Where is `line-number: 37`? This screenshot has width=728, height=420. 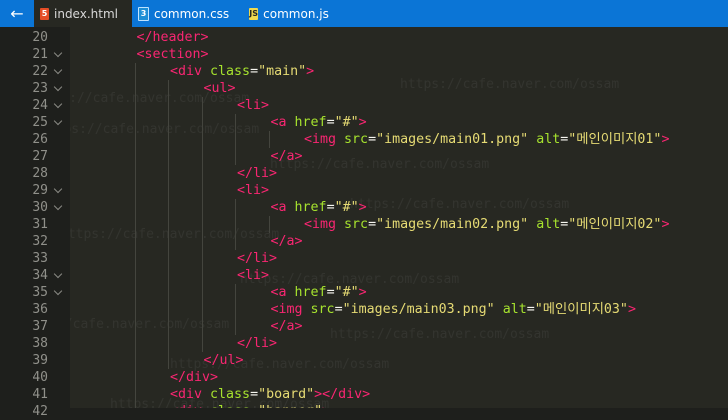
line-number: 37 is located at coordinates (40, 326).